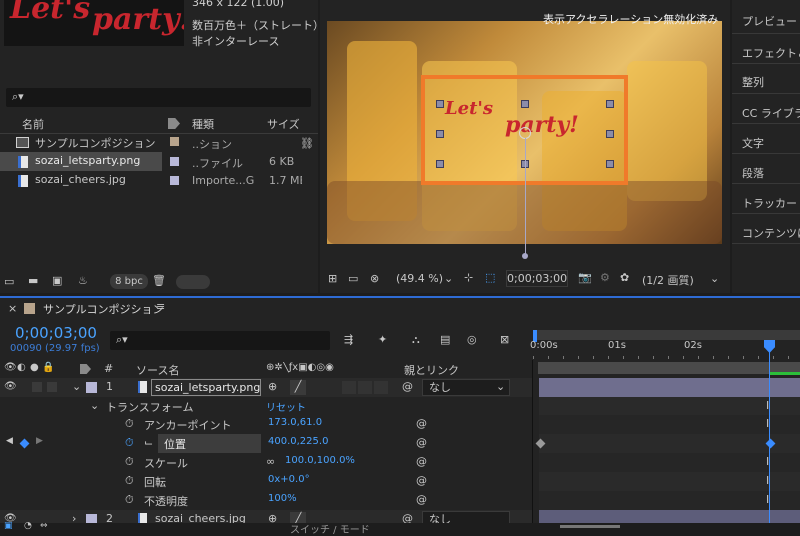 The image size is (800, 536). Describe the element at coordinates (37, 387) in the screenshot. I see `solo-toggle` at that location.